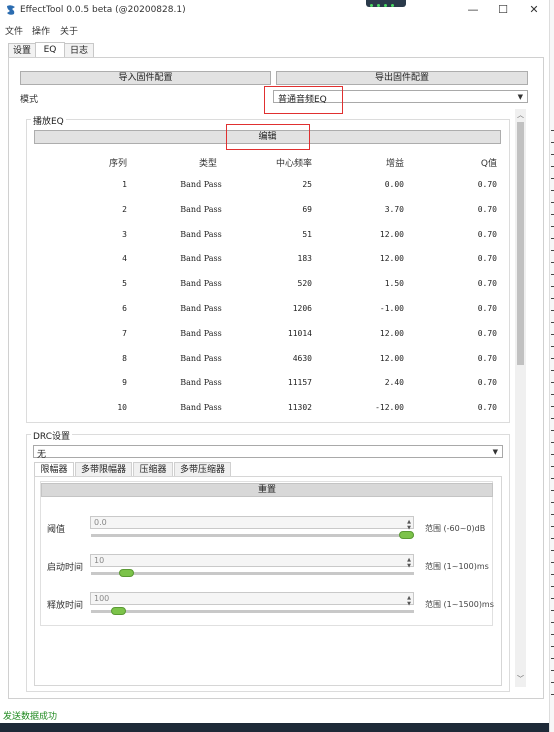 Image resolution: width=554 pixels, height=732 pixels. I want to click on cell-index: 7, so click(124, 333).